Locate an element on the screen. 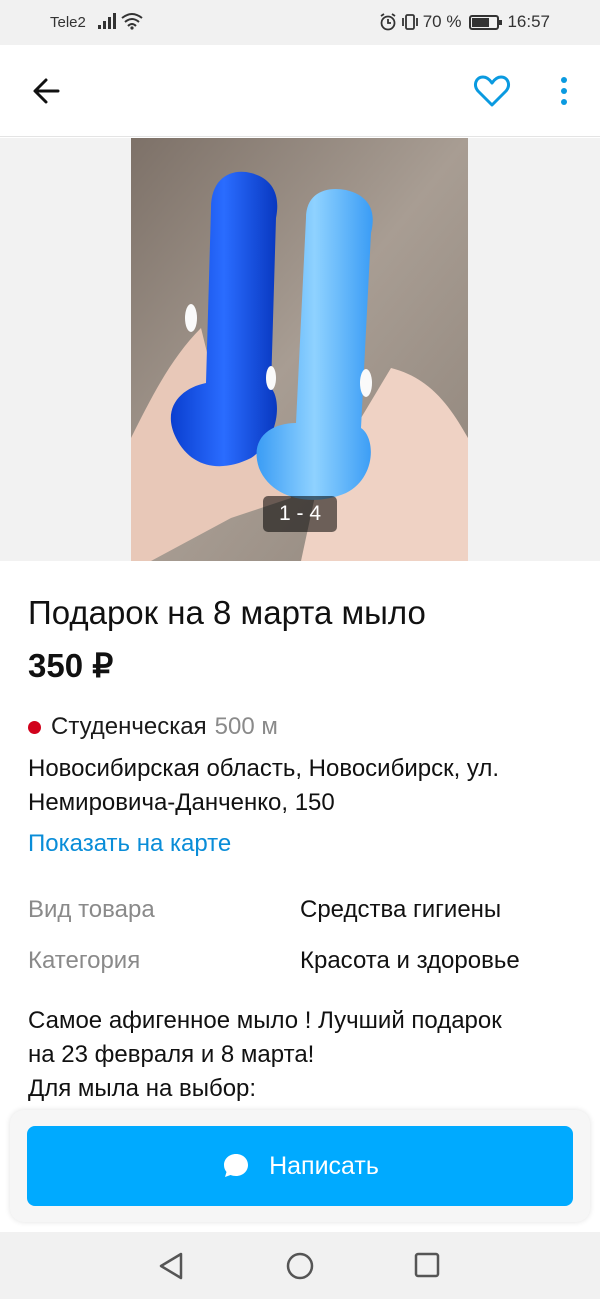 The height and width of the screenshot is (1299, 600). nav-back-icon is located at coordinates (171, 1266).